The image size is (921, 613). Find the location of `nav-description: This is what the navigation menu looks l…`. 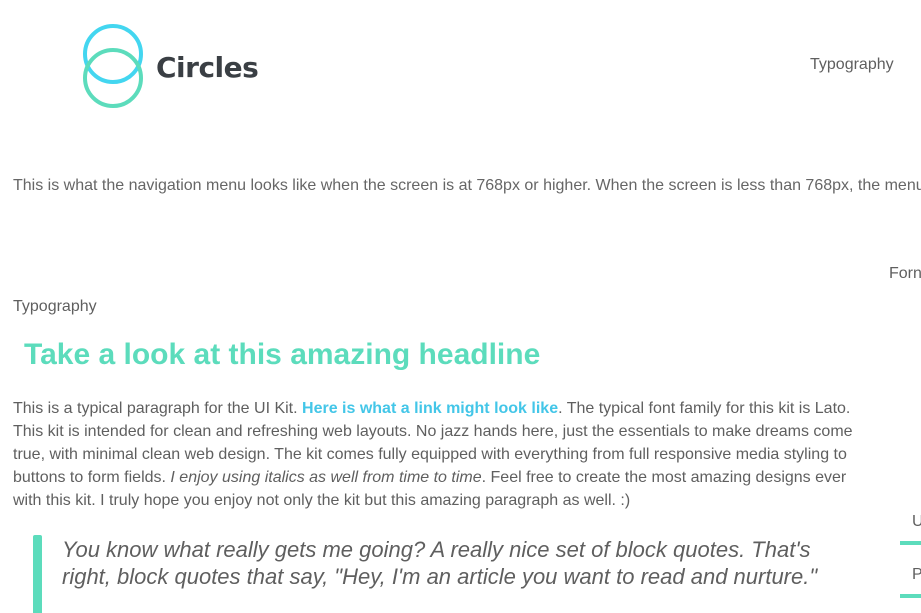

nav-description: This is what the navigation menu looks l… is located at coordinates (467, 185).